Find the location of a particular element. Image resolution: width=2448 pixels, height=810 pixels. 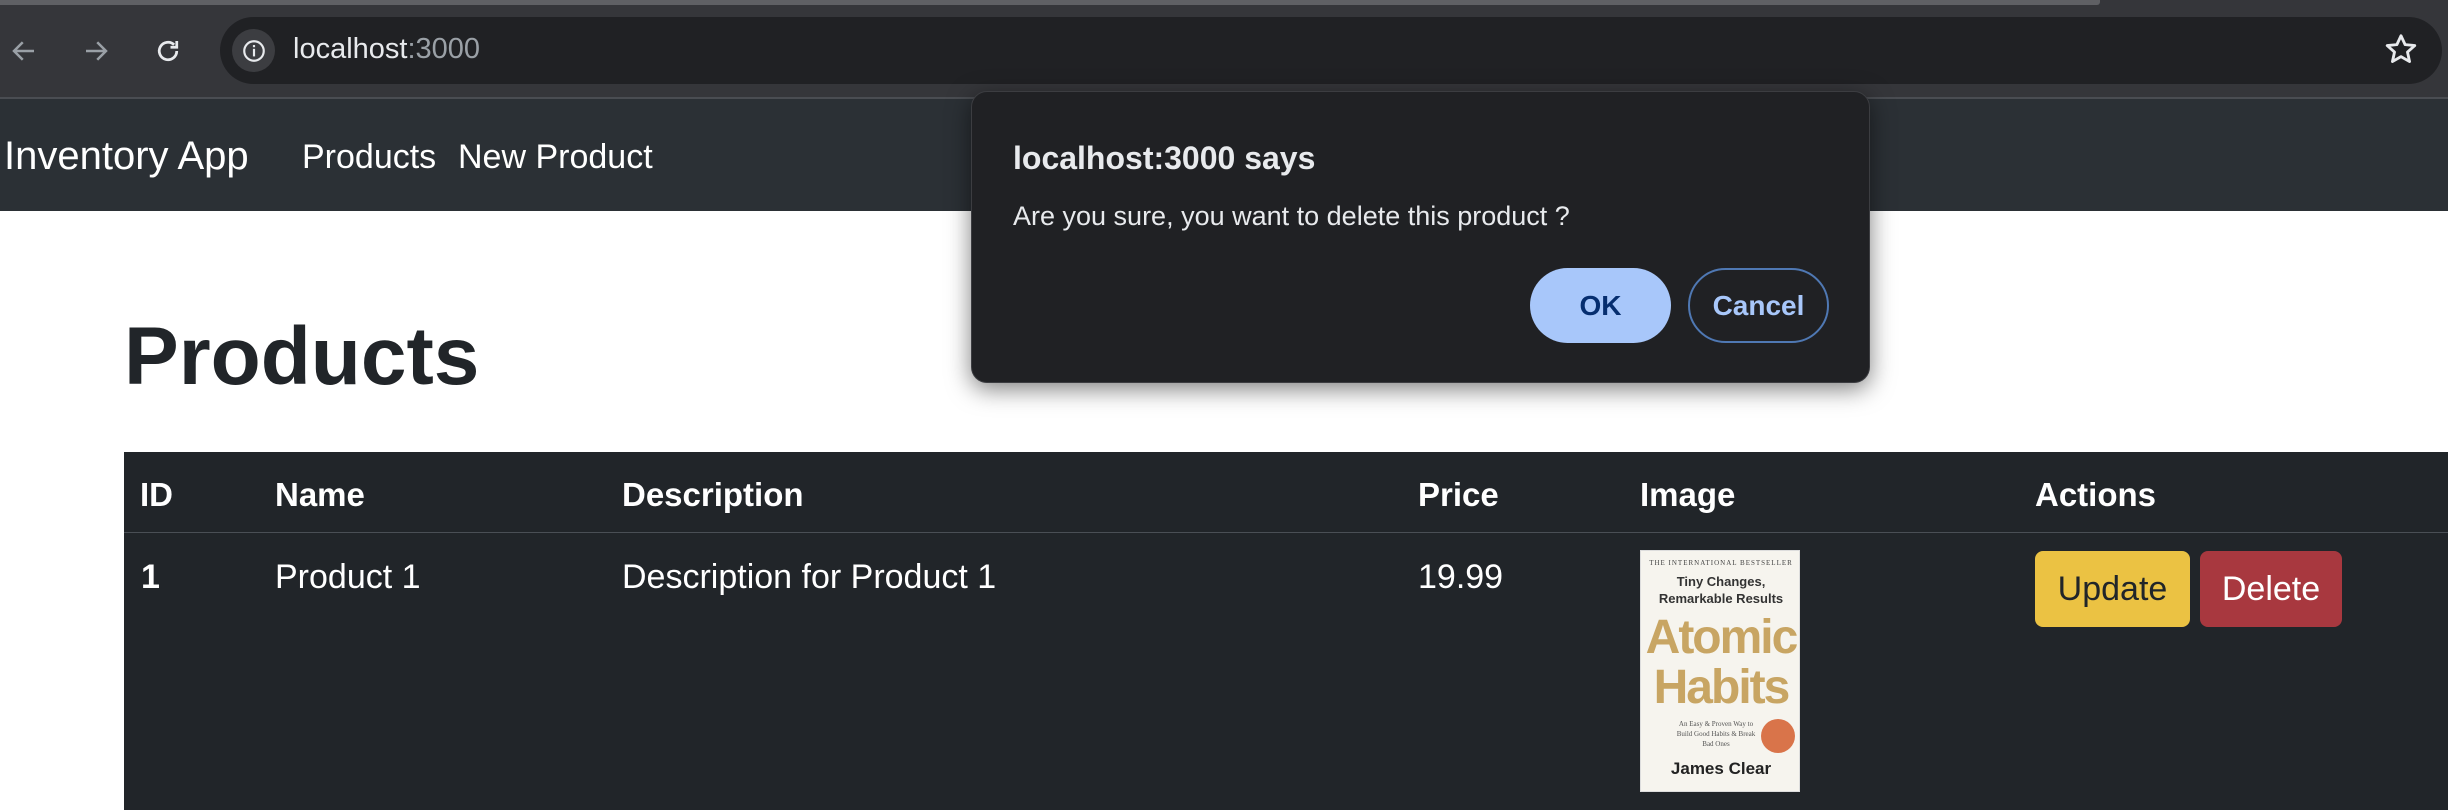

cover-kicker: THE INTERNATIONAL BESTSELLER is located at coordinates (1721, 563).